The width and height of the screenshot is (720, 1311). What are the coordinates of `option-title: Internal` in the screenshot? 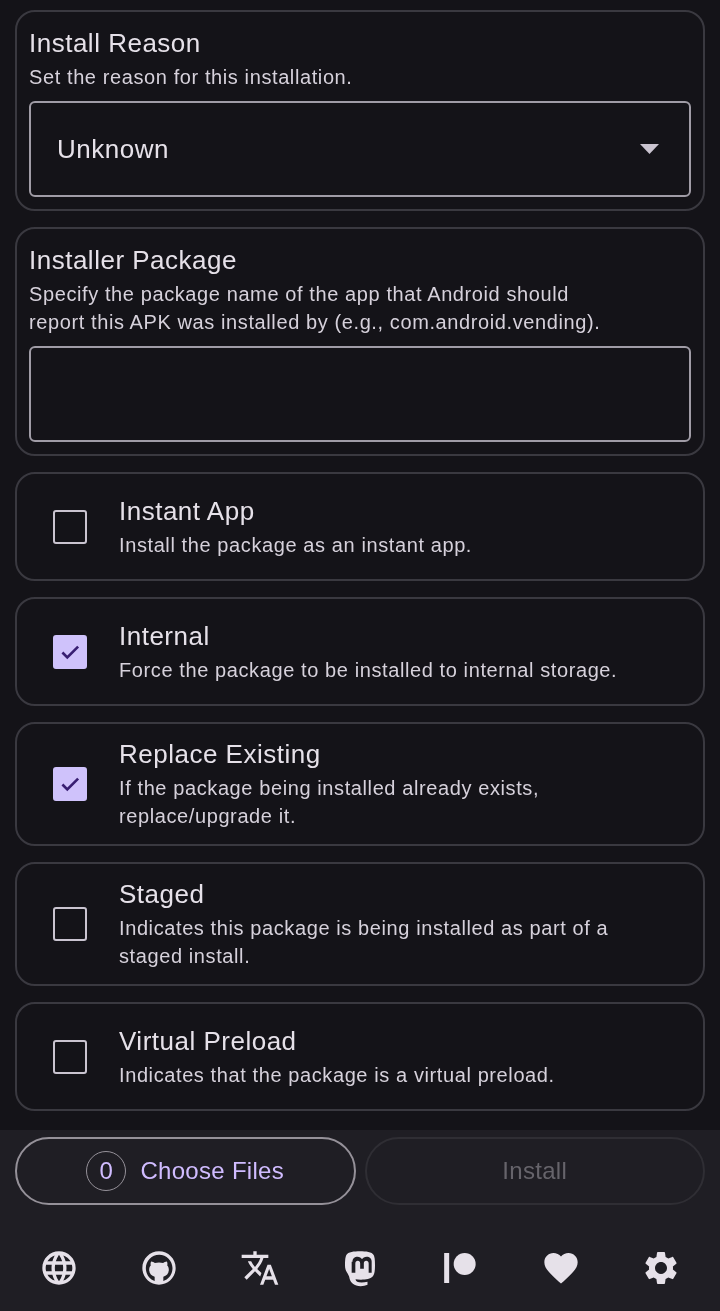 It's located at (165, 635).